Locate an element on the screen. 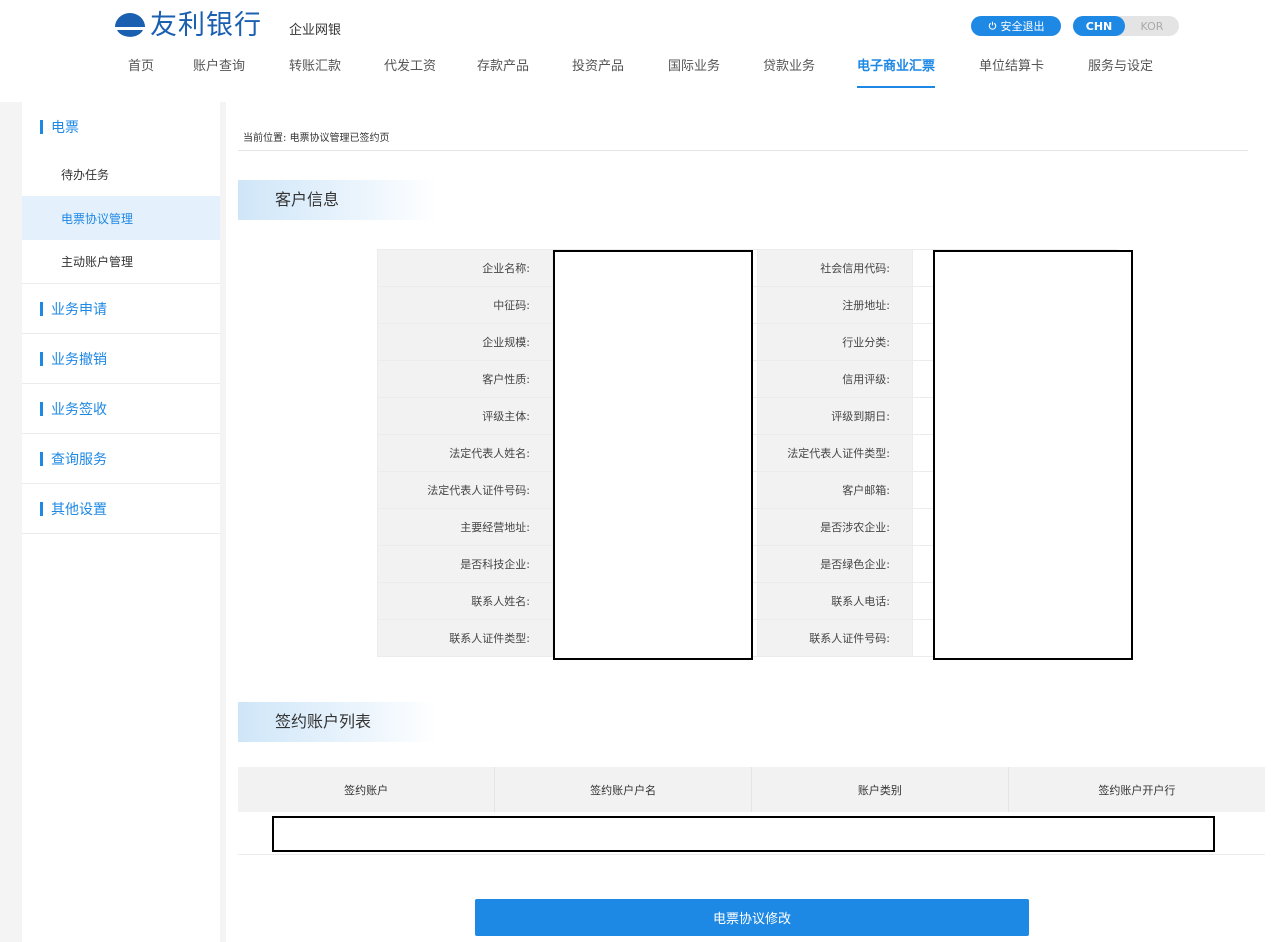  breadcrumb: 当前位置: 电票协议管理已签约页 is located at coordinates (316, 136).